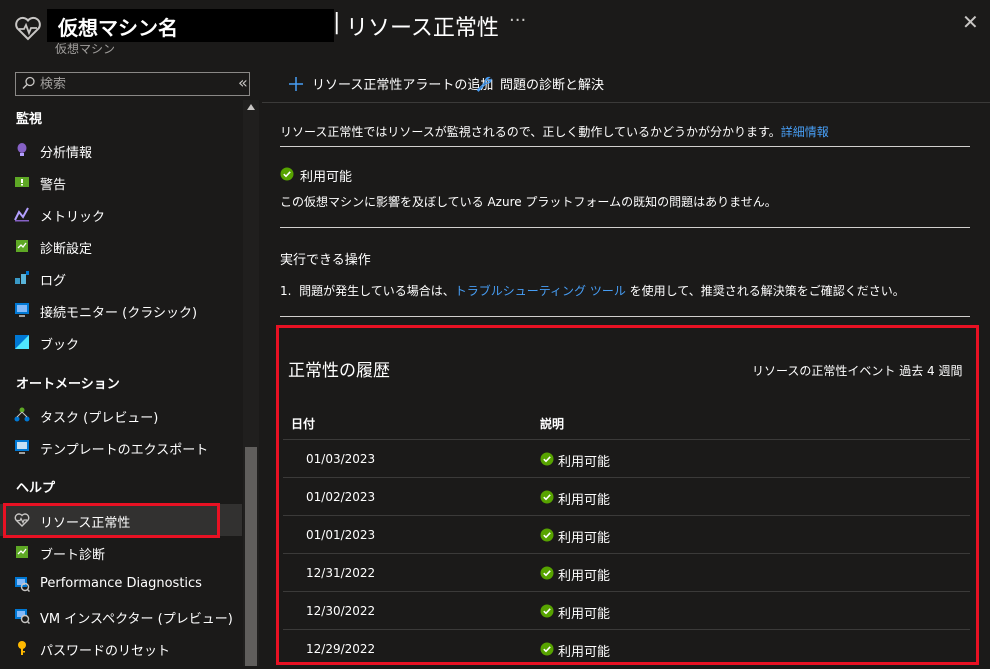 This screenshot has width=990, height=669. What do you see at coordinates (22, 246) in the screenshot?
I see `diagnostic-settings-icon` at bounding box center [22, 246].